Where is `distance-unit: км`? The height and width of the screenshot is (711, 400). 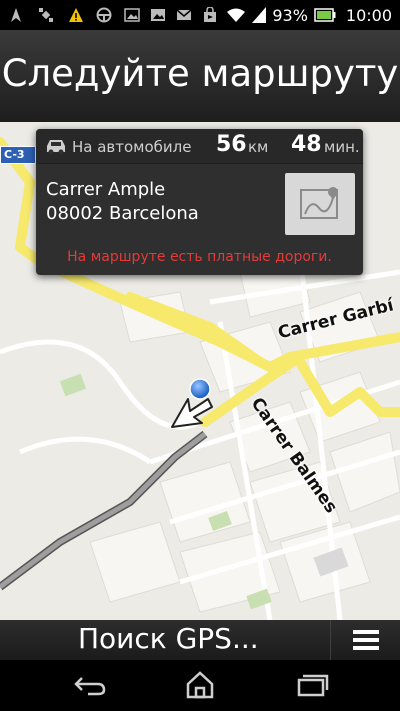 distance-unit: км is located at coordinates (258, 147).